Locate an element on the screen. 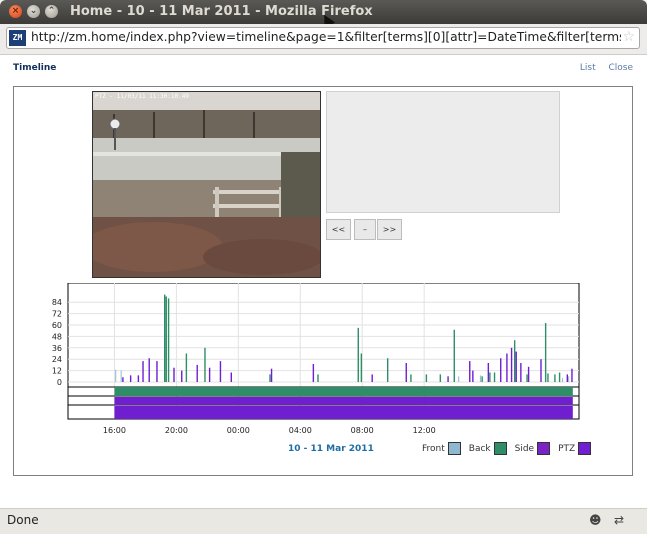 The height and width of the screenshot is (534, 647). legend-label-side: Side is located at coordinates (524, 449).